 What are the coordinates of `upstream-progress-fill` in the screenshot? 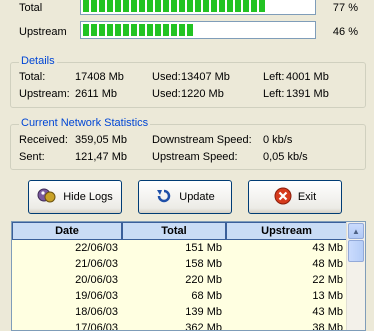 It's located at (138, 30).